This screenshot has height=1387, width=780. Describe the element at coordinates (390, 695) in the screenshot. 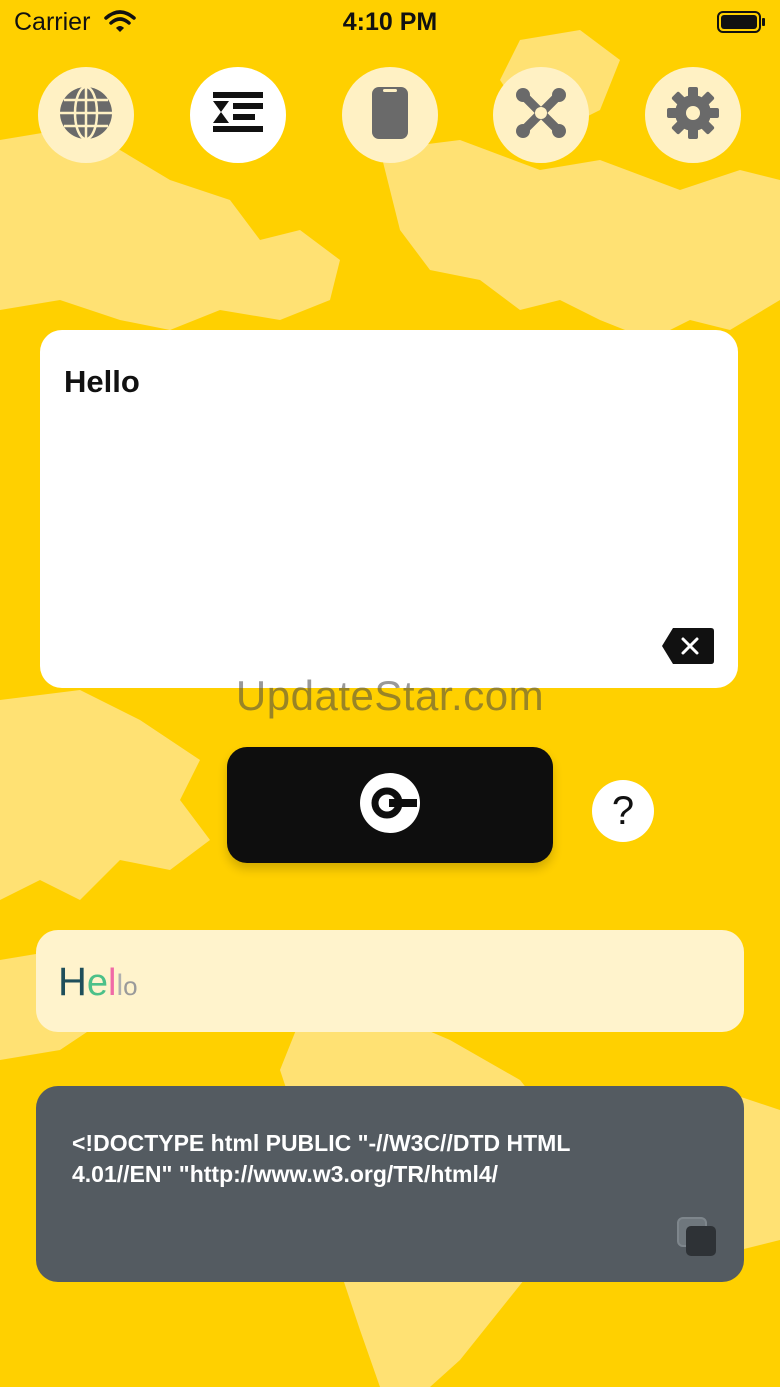

I see `watermark: UpdateStar.com` at that location.